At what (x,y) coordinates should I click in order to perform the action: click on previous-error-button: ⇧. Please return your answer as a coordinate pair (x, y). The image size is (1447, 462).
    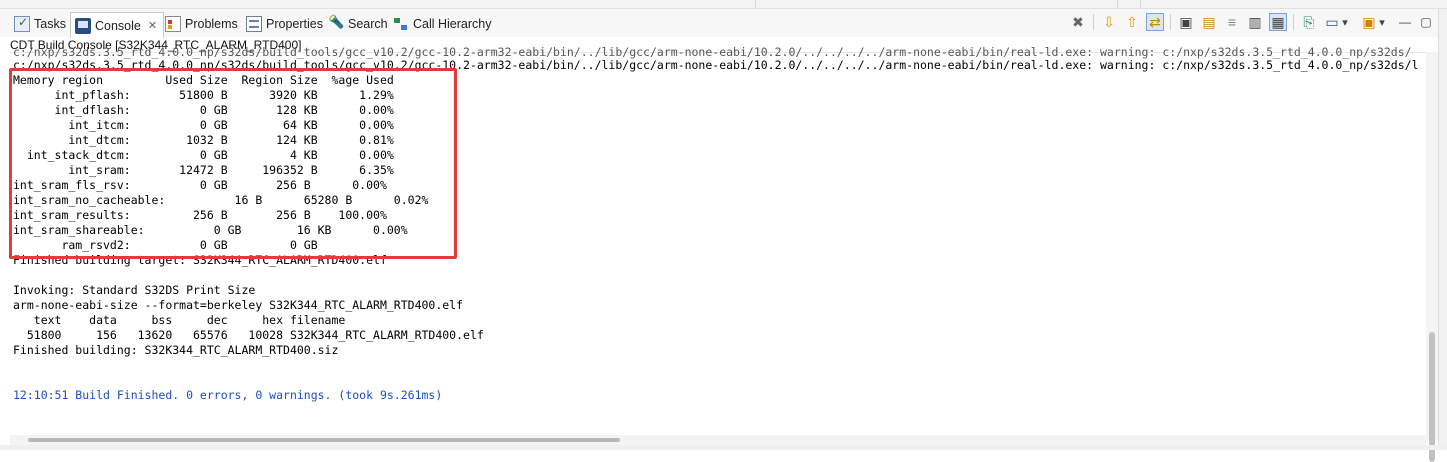
    Looking at the image, I should click on (1132, 22).